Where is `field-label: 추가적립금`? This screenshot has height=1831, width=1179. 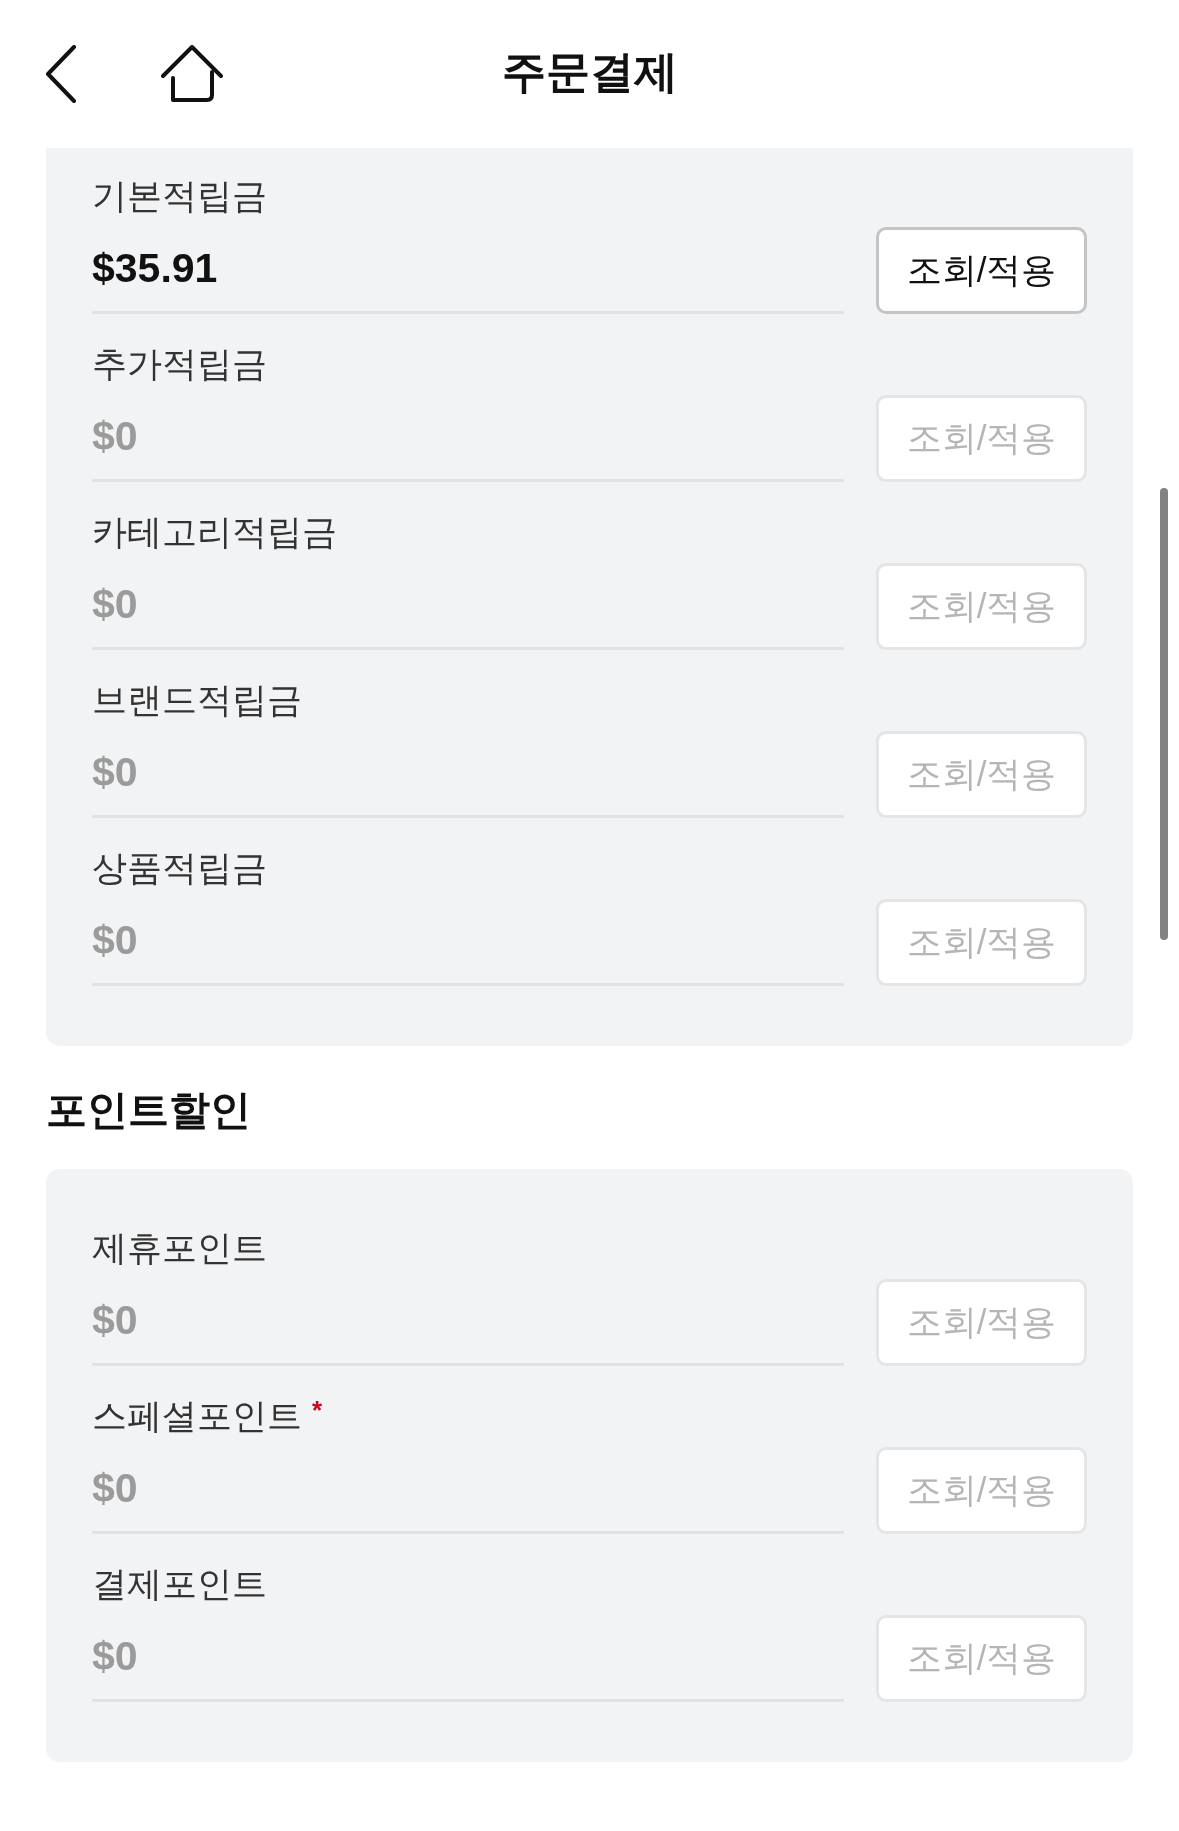
field-label: 추가적립금 is located at coordinates (179, 364).